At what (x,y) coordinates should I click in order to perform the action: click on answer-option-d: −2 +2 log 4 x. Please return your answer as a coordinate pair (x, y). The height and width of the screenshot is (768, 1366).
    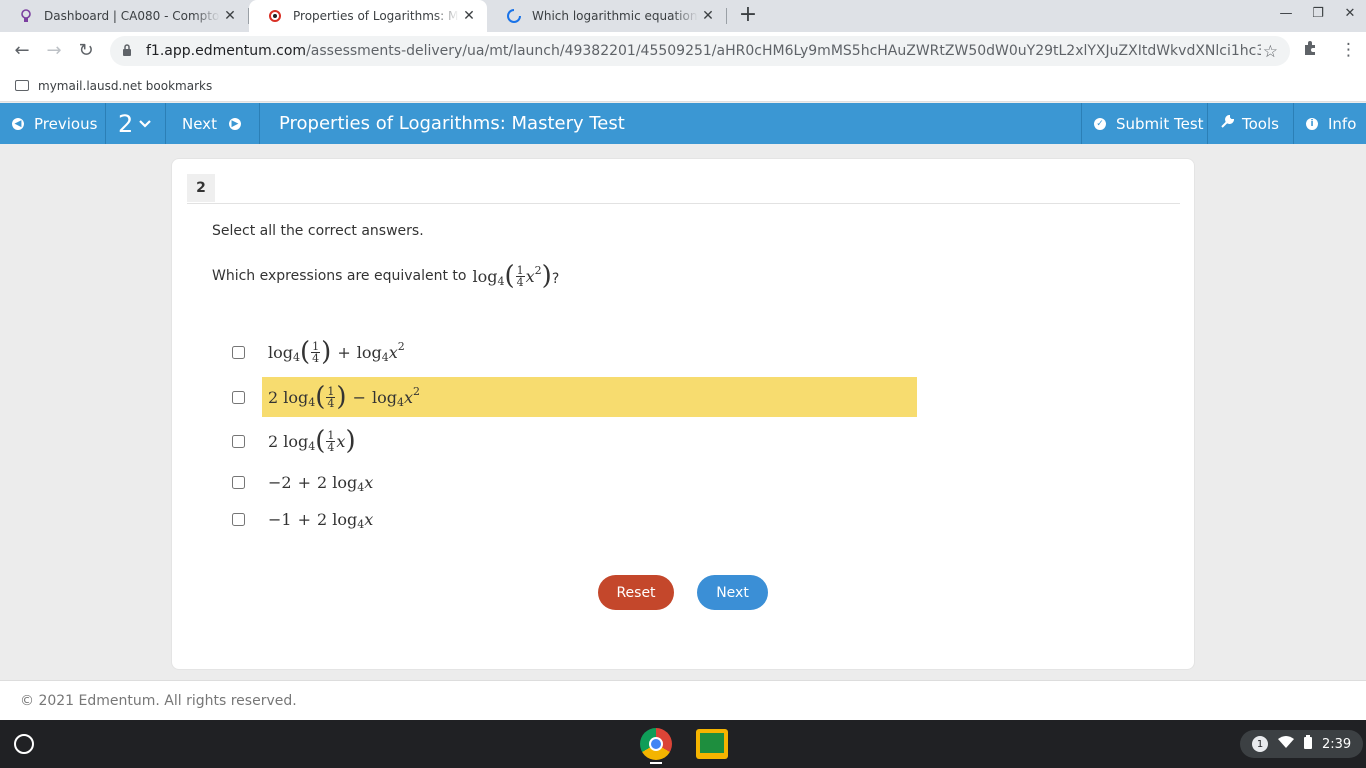
    Looking at the image, I should click on (302, 482).